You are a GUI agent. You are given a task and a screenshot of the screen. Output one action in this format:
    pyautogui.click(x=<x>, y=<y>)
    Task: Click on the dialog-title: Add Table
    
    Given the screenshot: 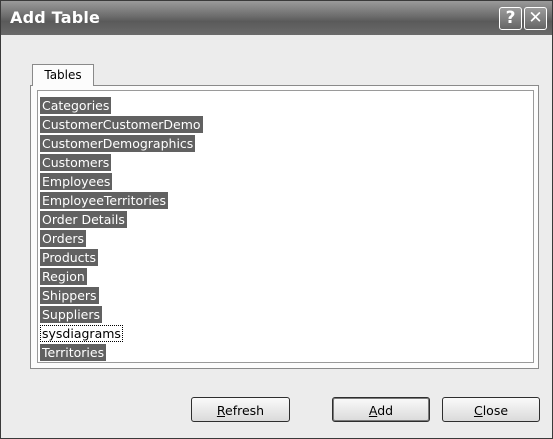 What is the action you would take?
    pyautogui.click(x=55, y=17)
    